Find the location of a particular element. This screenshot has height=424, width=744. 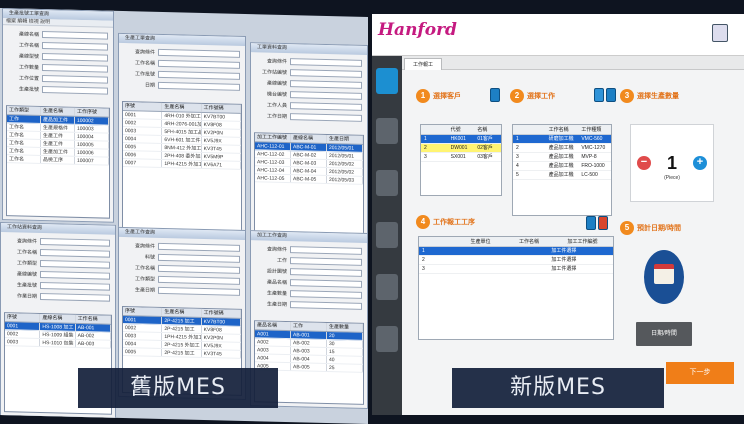

customer-grid: 代號 名稱 1 HK001 01客戶 2 DW001 02客戶 3 SX001 03客戶 is located at coordinates (461, 160).